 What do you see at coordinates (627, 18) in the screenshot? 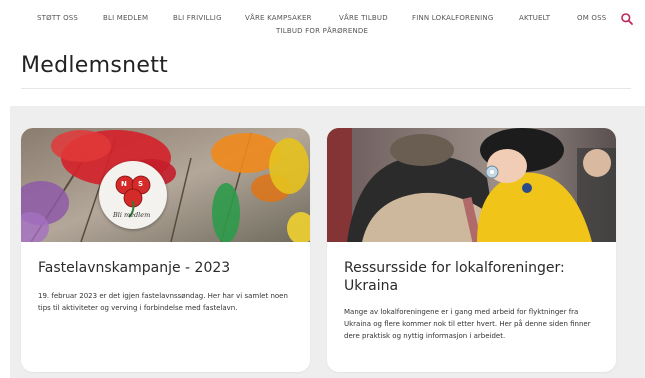
I see `search-icon` at bounding box center [627, 18].